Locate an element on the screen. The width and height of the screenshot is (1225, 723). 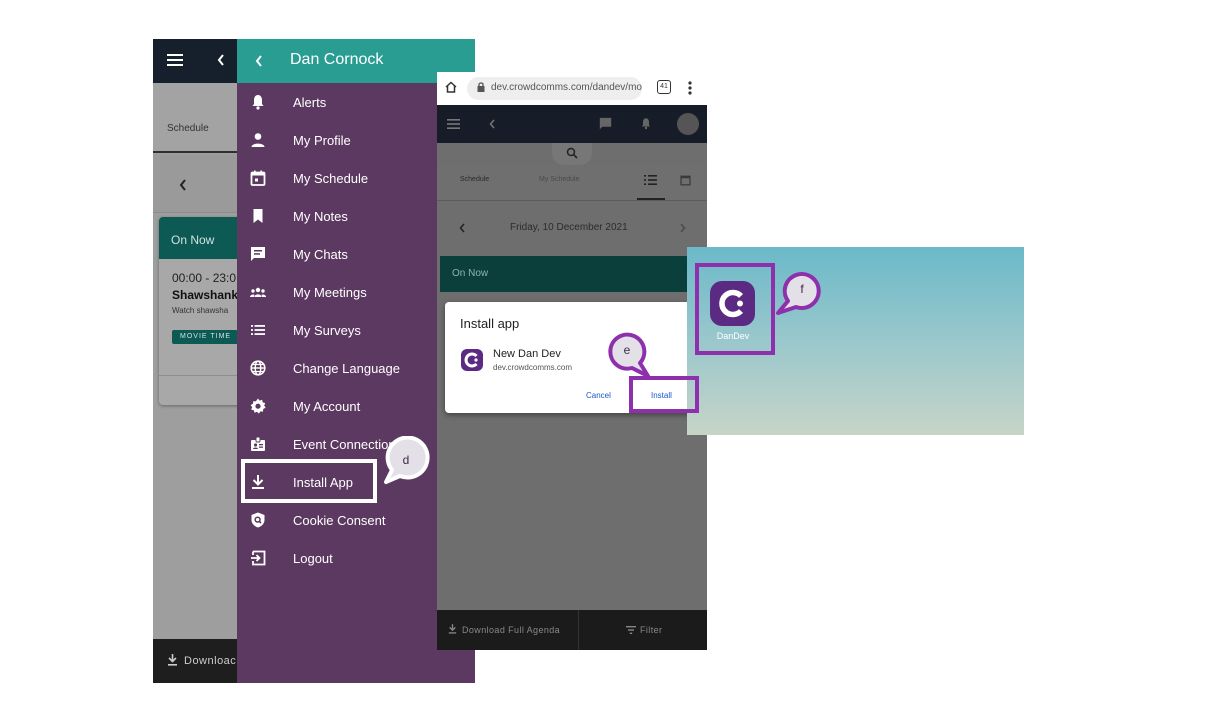
callout-d: d is located at coordinates (407, 460).